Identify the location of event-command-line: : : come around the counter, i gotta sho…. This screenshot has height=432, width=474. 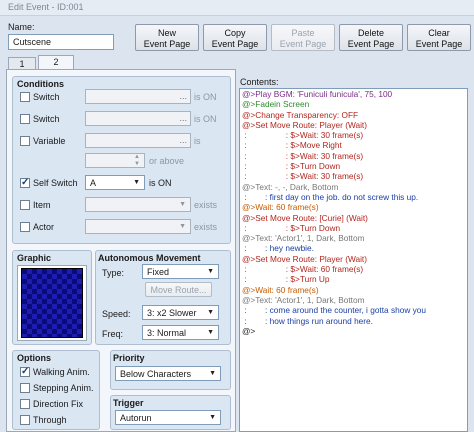
(353, 310).